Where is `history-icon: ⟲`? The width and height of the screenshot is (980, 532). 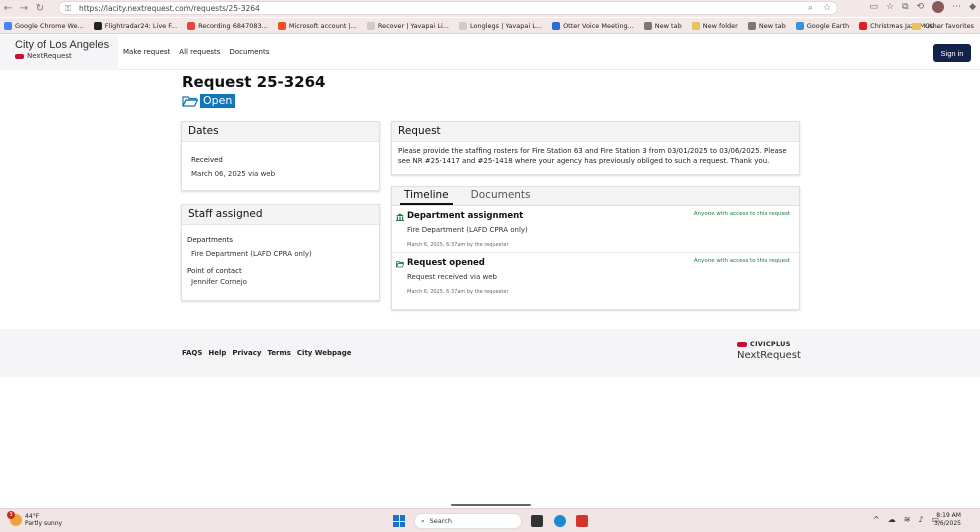
history-icon: ⟲ is located at coordinates (921, 7).